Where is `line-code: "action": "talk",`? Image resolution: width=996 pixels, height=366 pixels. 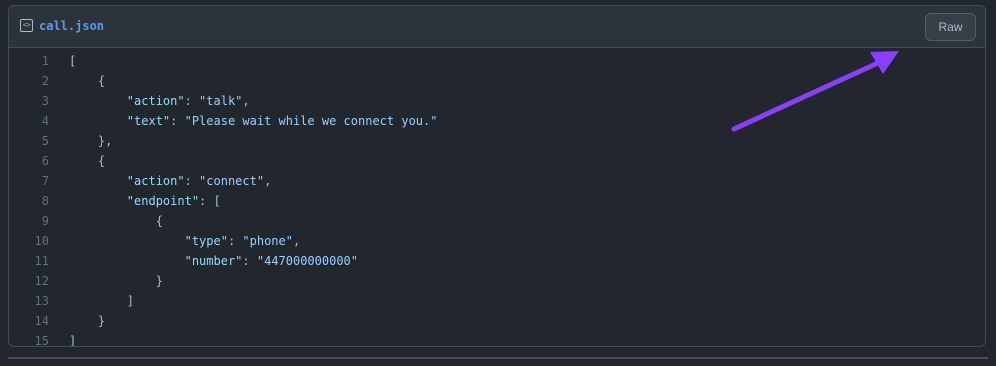 line-code: "action": "talk", is located at coordinates (159, 101).